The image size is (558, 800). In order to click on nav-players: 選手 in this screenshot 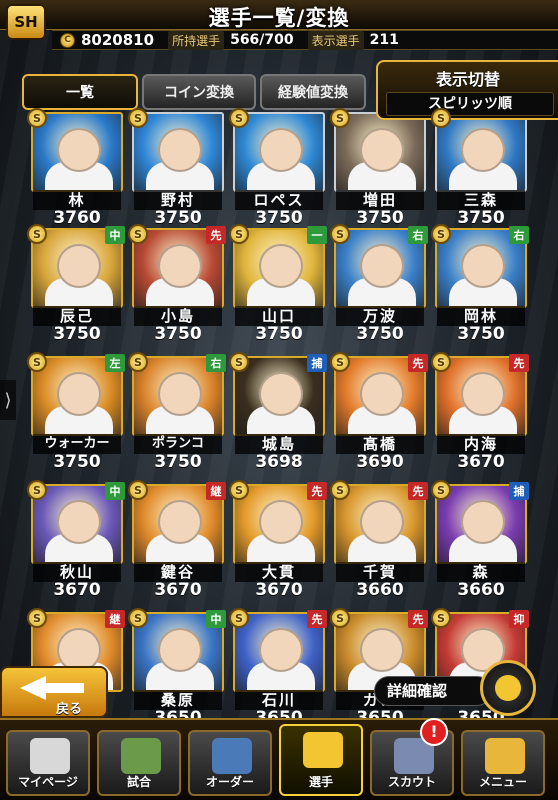, I will do `click(321, 760)`.